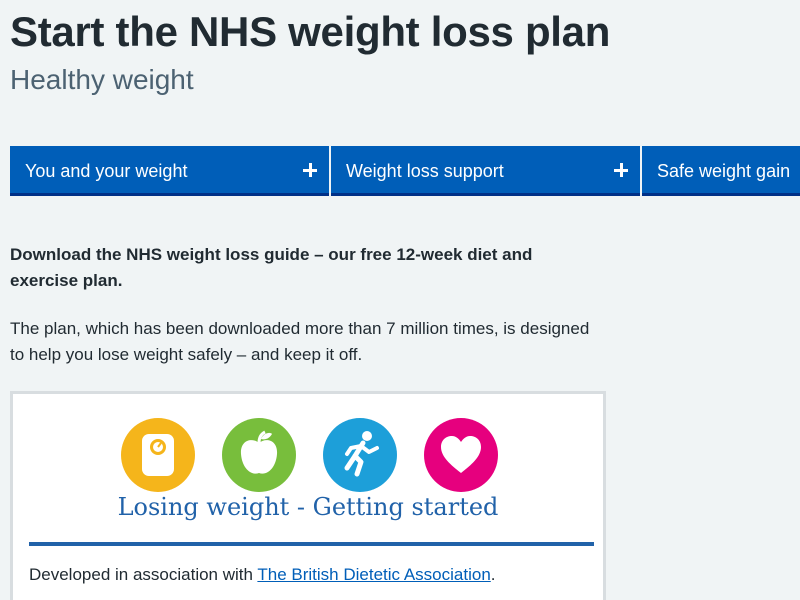 This screenshot has width=800, height=600. What do you see at coordinates (493, 574) in the screenshot?
I see `credit-suffix: .` at bounding box center [493, 574].